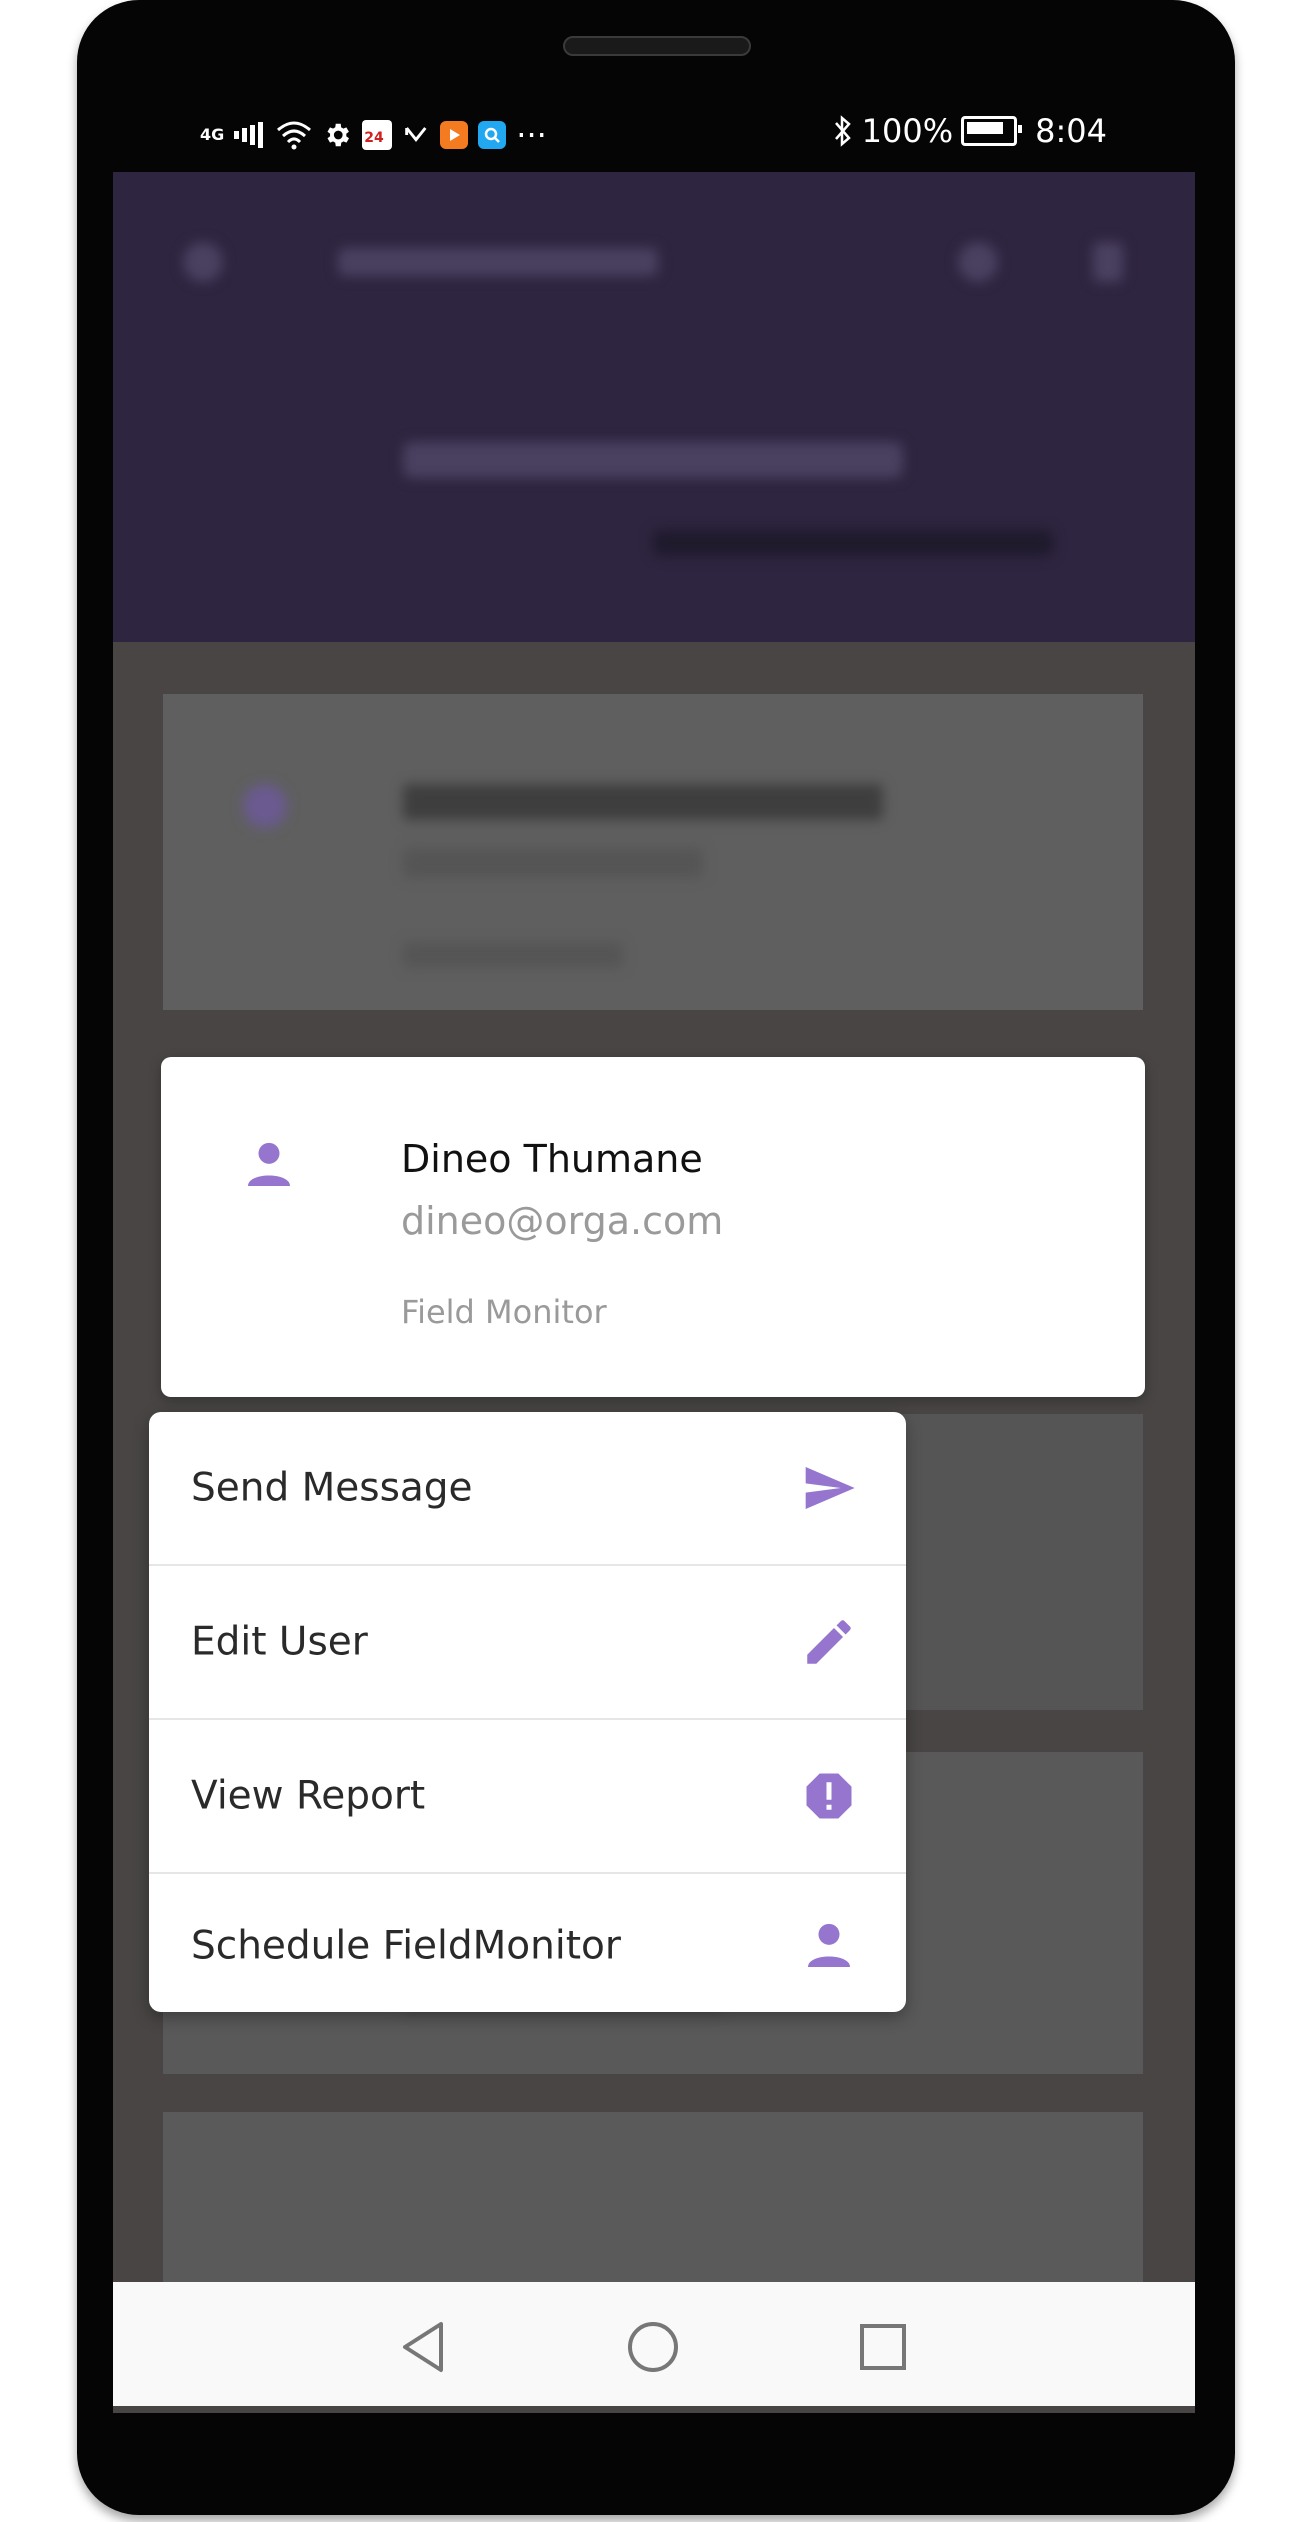  What do you see at coordinates (829, 1796) in the screenshot?
I see `alert-octagon-icon` at bounding box center [829, 1796].